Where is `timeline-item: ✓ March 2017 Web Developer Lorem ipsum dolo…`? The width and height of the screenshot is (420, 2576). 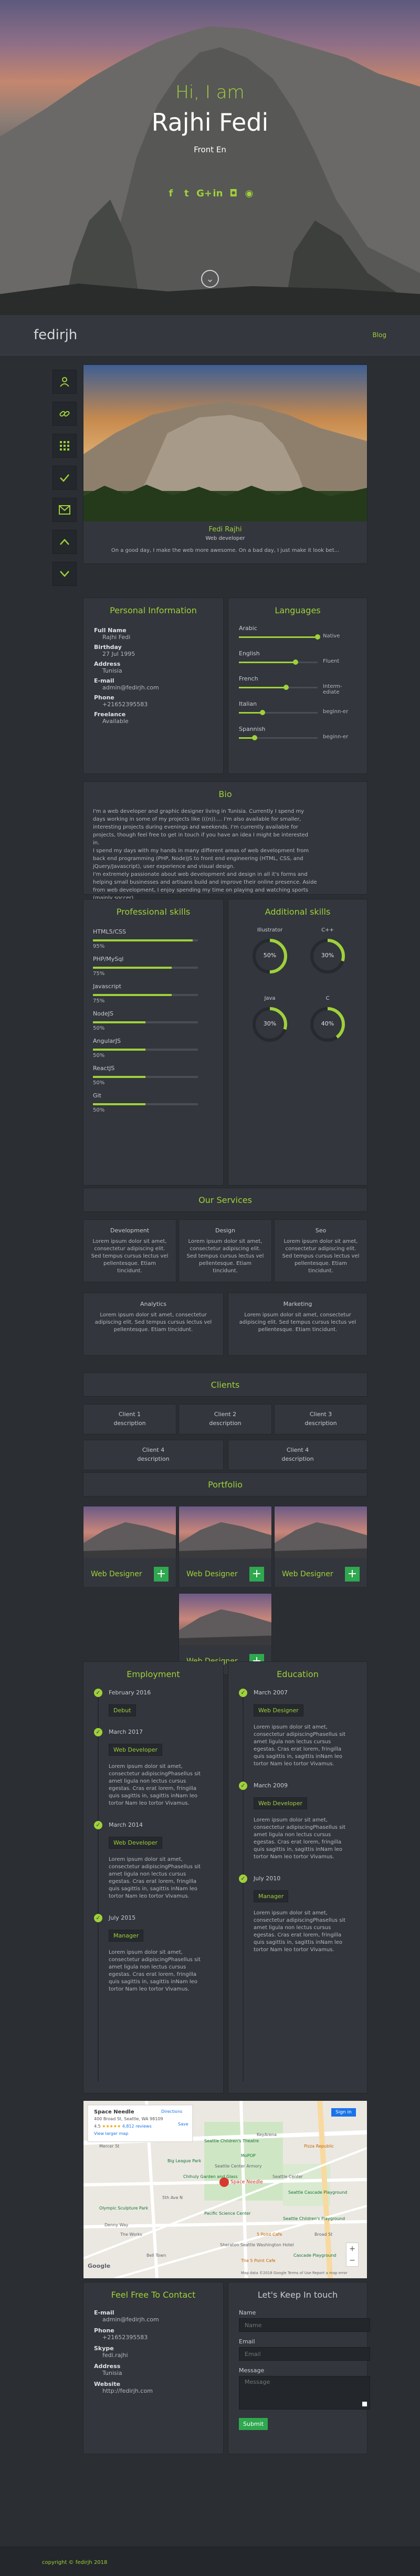
timeline-item: ✓ March 2017 Web Developer Lorem ipsum dolo… is located at coordinates (153, 1767).